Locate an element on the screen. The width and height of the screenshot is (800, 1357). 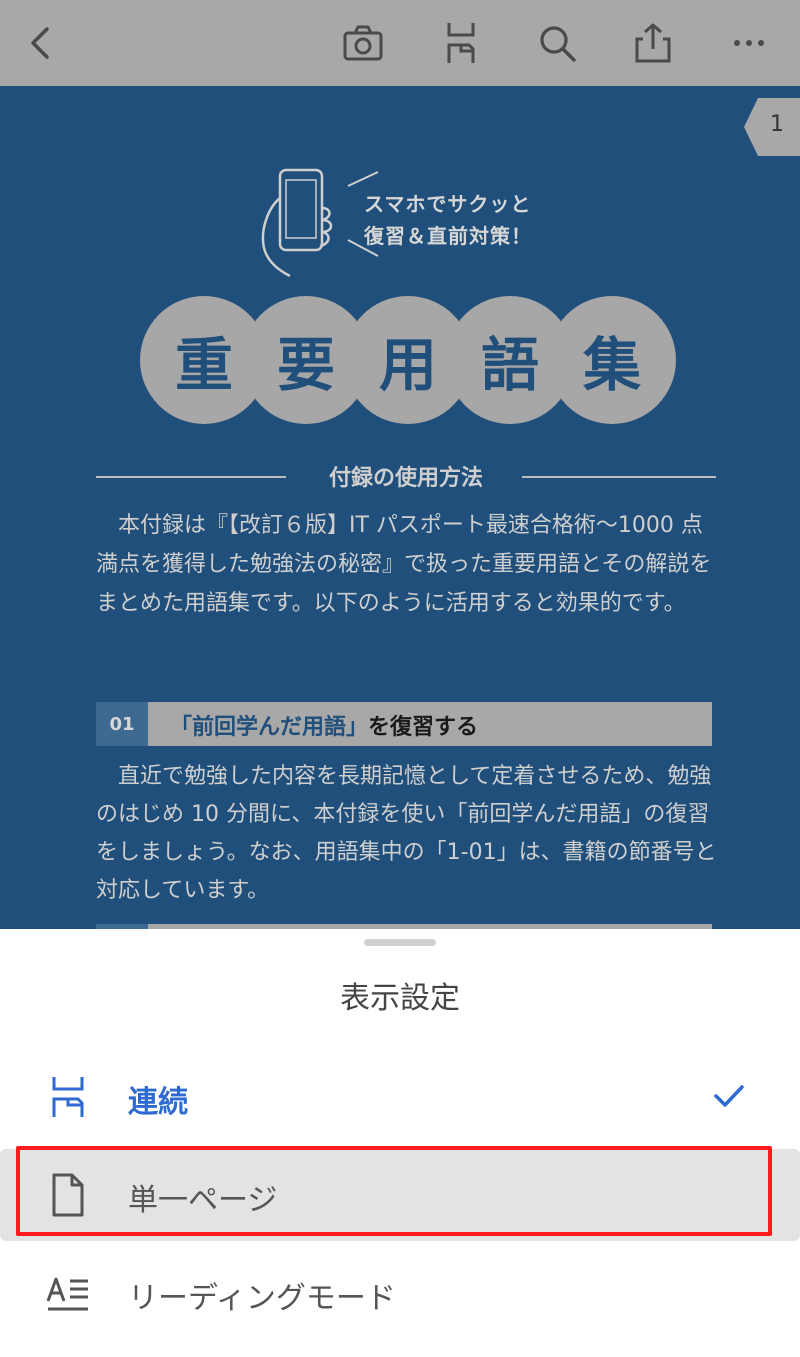
section-title-rest: を復習する is located at coordinates (423, 727).